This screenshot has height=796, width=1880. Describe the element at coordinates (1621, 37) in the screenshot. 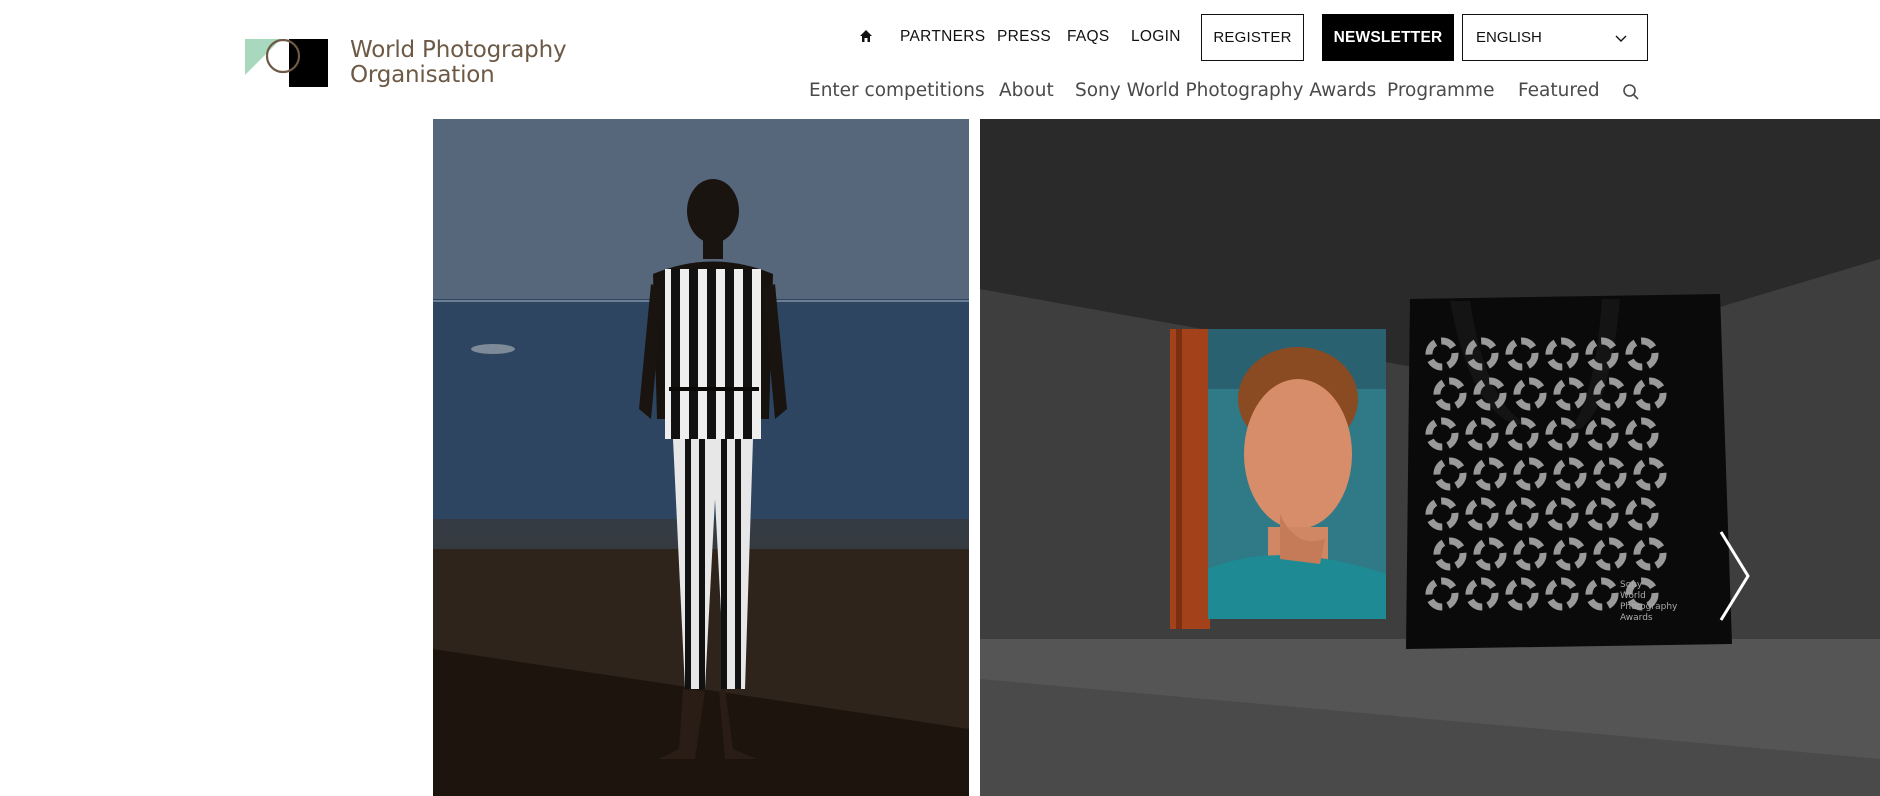

I see `chevron-down-icon` at that location.